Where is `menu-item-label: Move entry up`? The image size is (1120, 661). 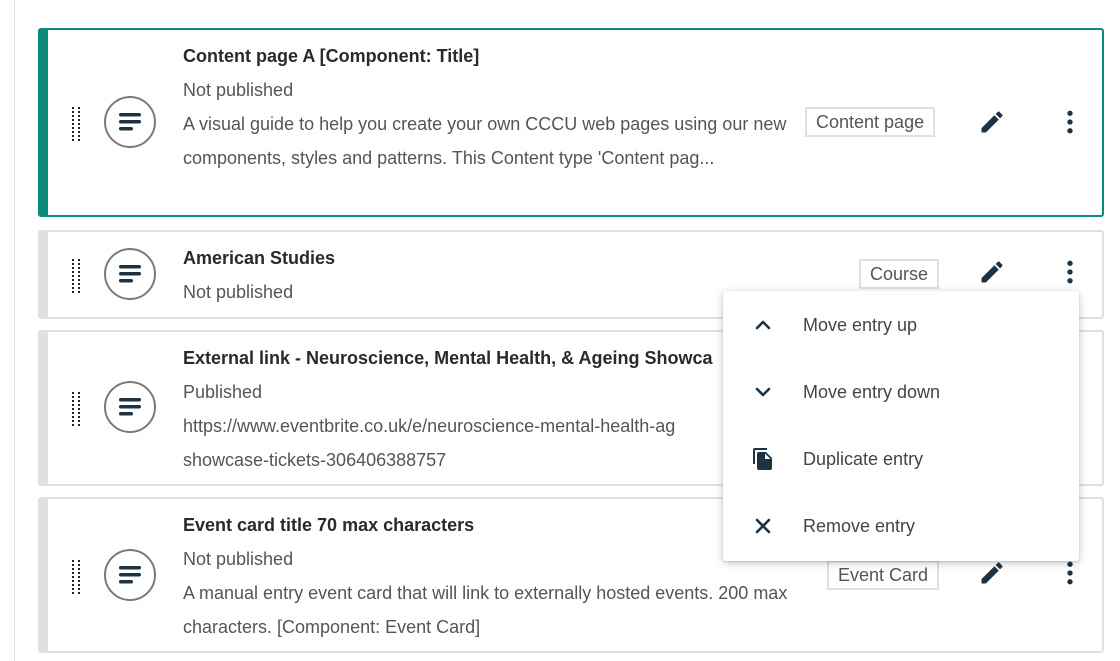 menu-item-label: Move entry up is located at coordinates (860, 325).